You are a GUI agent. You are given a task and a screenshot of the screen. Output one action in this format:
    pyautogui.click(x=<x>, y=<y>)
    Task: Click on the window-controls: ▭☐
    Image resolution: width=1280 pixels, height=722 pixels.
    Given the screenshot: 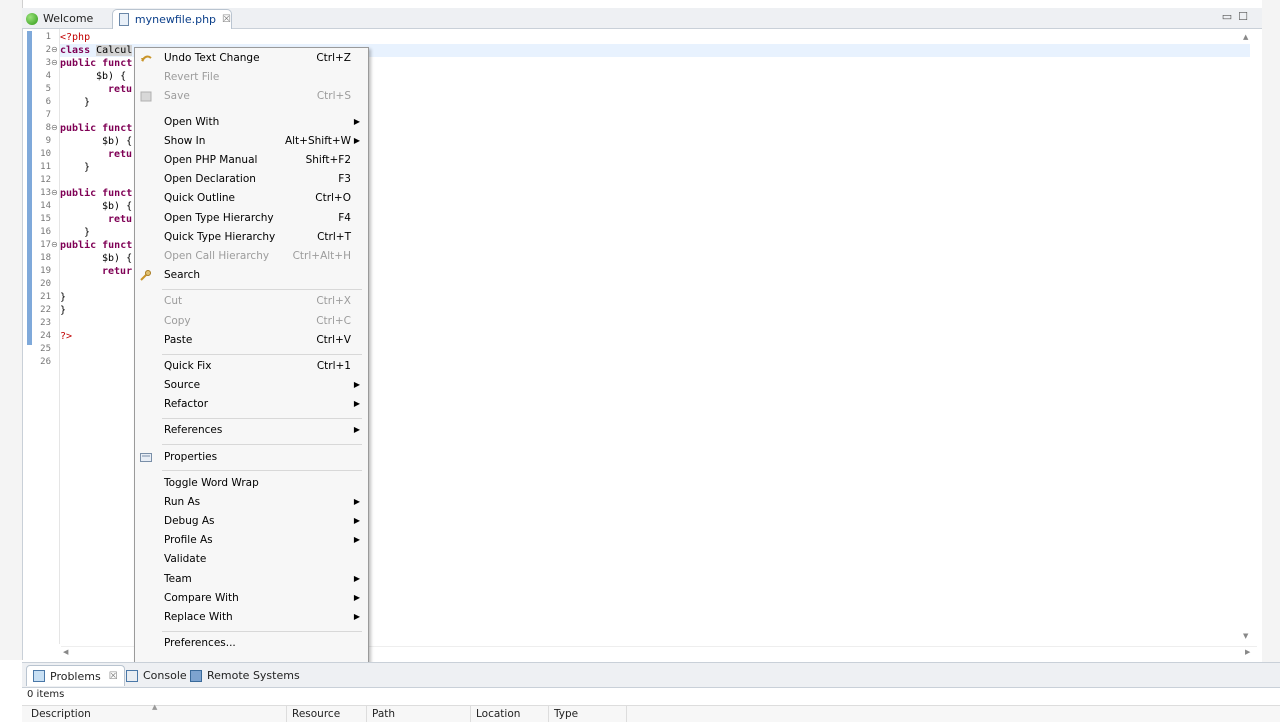 What is the action you would take?
    pyautogui.click(x=1238, y=16)
    